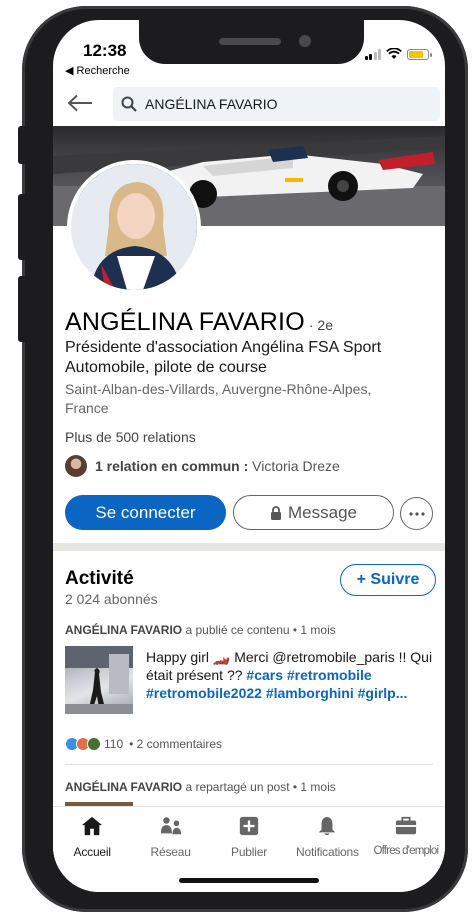  What do you see at coordinates (259, 630) in the screenshot?
I see `post-action: a publié ce contenu • 1 mois` at bounding box center [259, 630].